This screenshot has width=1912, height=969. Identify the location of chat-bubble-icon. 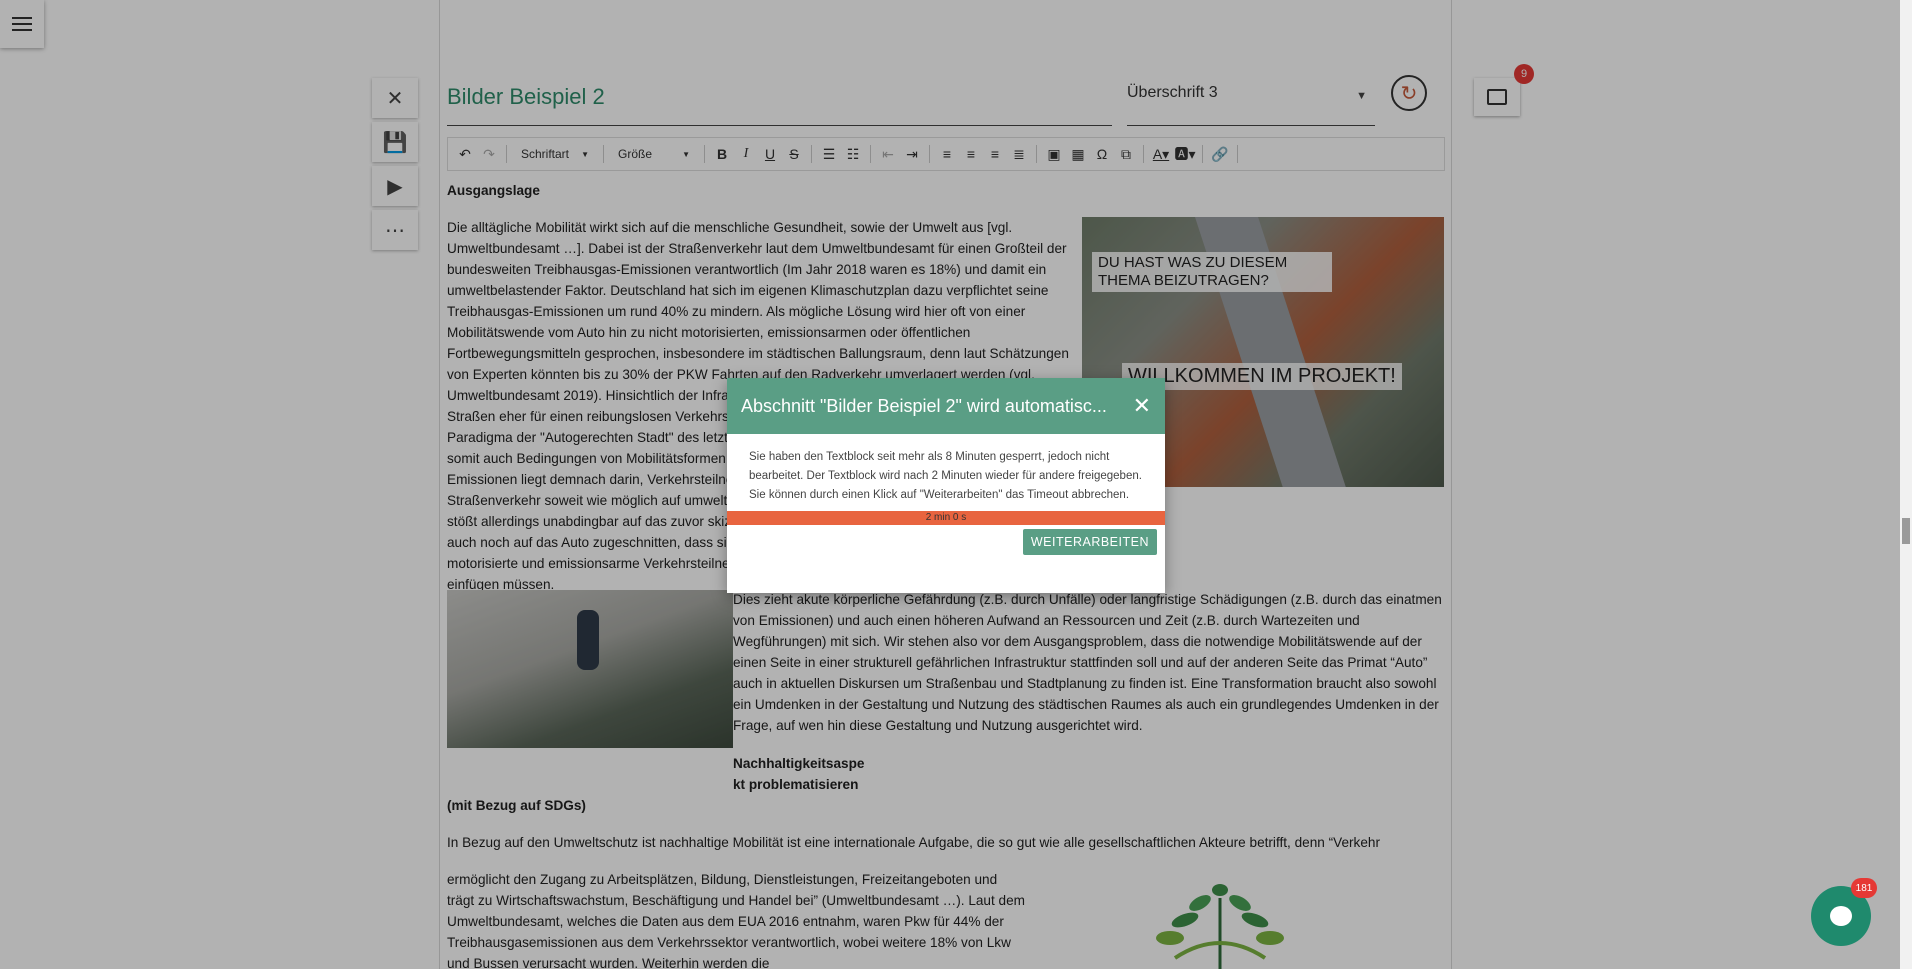
(1841, 916).